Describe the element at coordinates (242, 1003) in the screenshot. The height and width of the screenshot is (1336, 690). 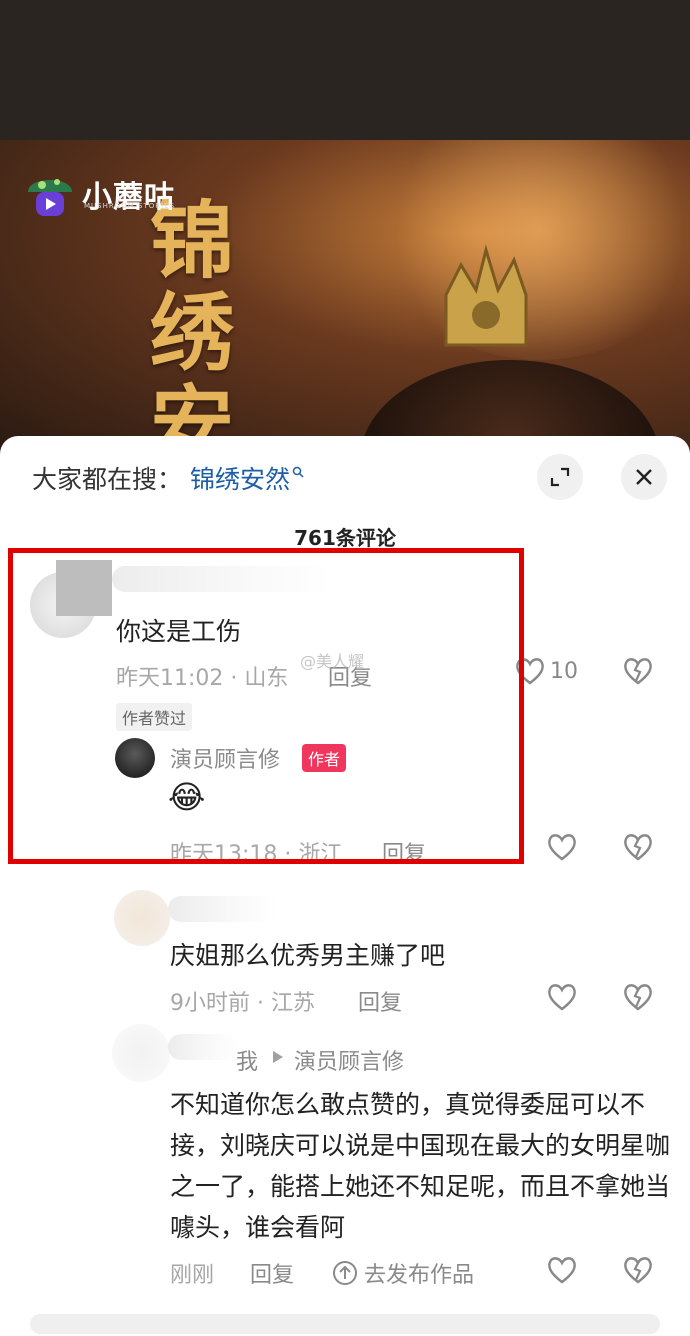
I see `comment-time-location: 9小时前 · 江苏` at that location.